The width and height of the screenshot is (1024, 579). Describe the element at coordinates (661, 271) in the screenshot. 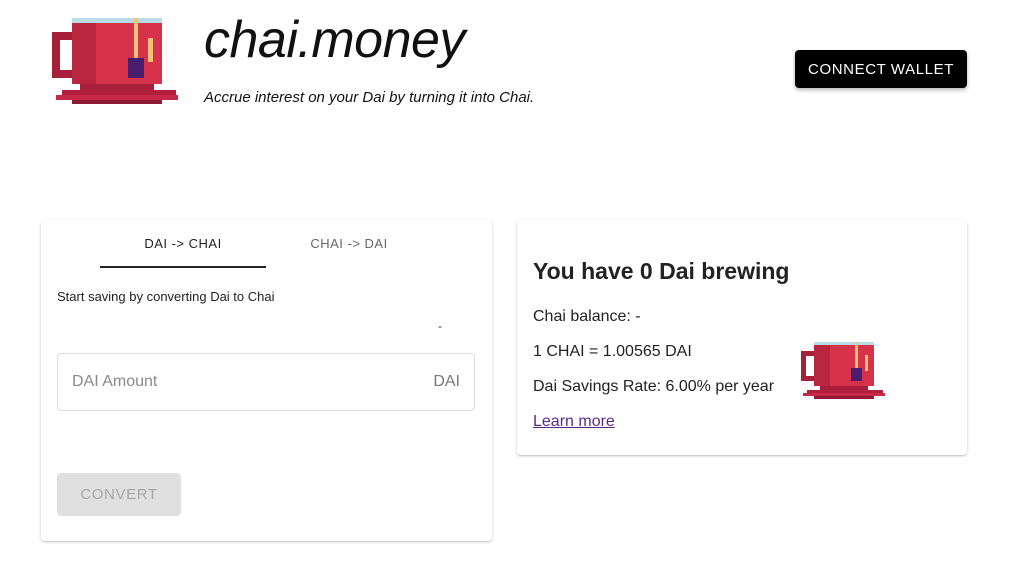

I see `brewing-title: You have 0 Dai brewing` at that location.